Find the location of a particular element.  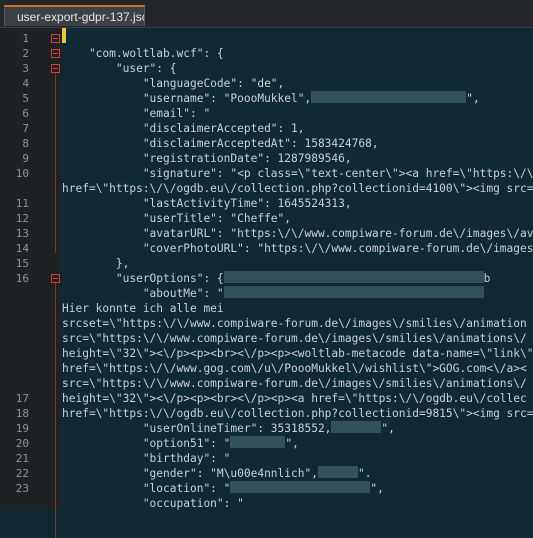

line-number: 14 is located at coordinates (22, 248).